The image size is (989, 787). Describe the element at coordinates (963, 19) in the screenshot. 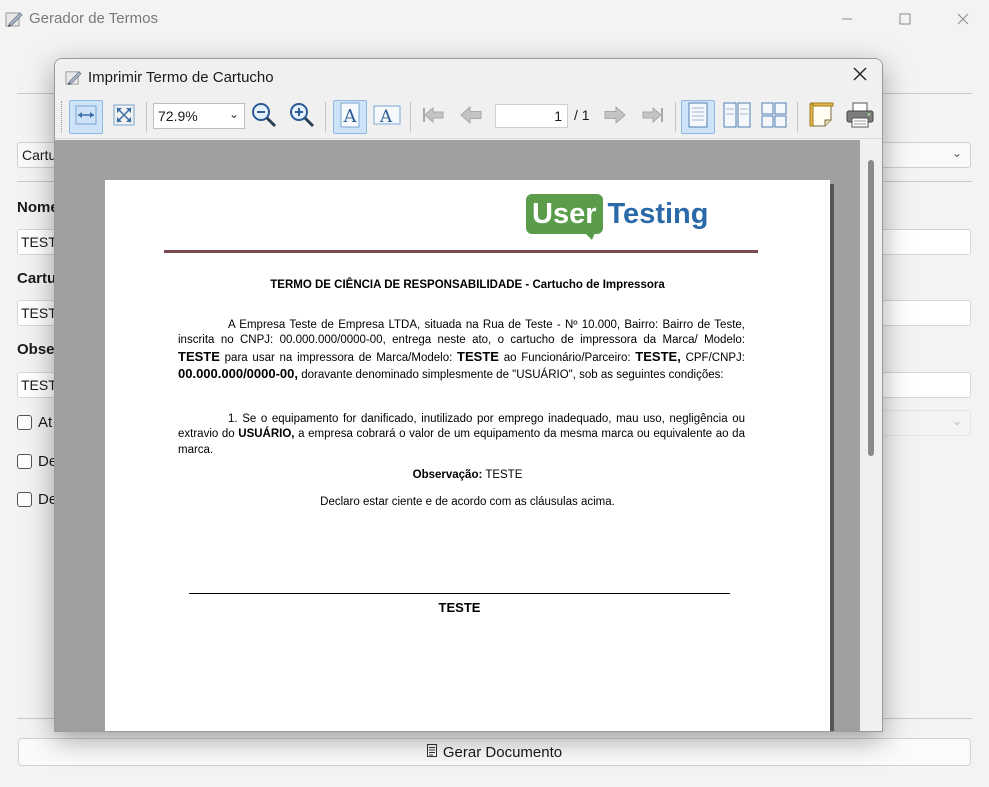

I see `close-button` at that location.